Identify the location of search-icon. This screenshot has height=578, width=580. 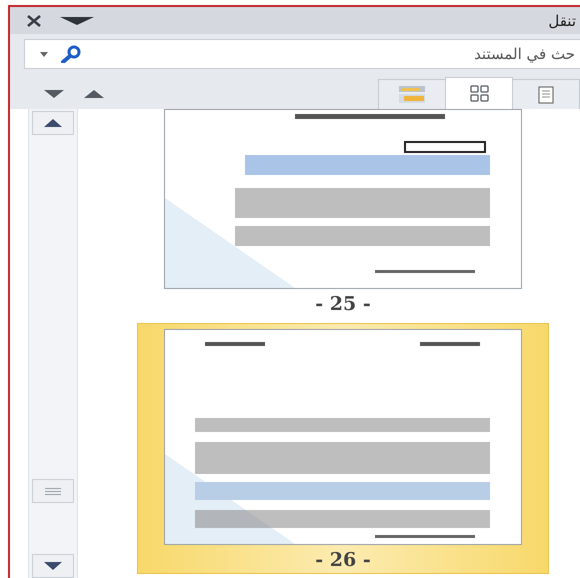
(71, 54).